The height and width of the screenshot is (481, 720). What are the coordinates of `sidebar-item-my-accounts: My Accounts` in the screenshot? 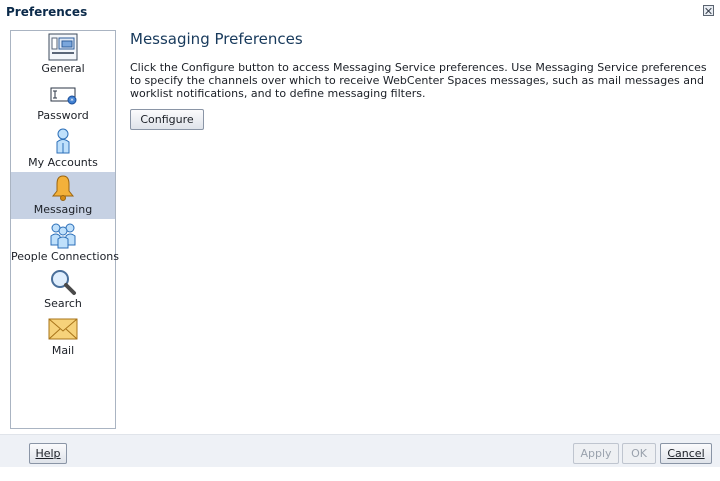 It's located at (63, 148).